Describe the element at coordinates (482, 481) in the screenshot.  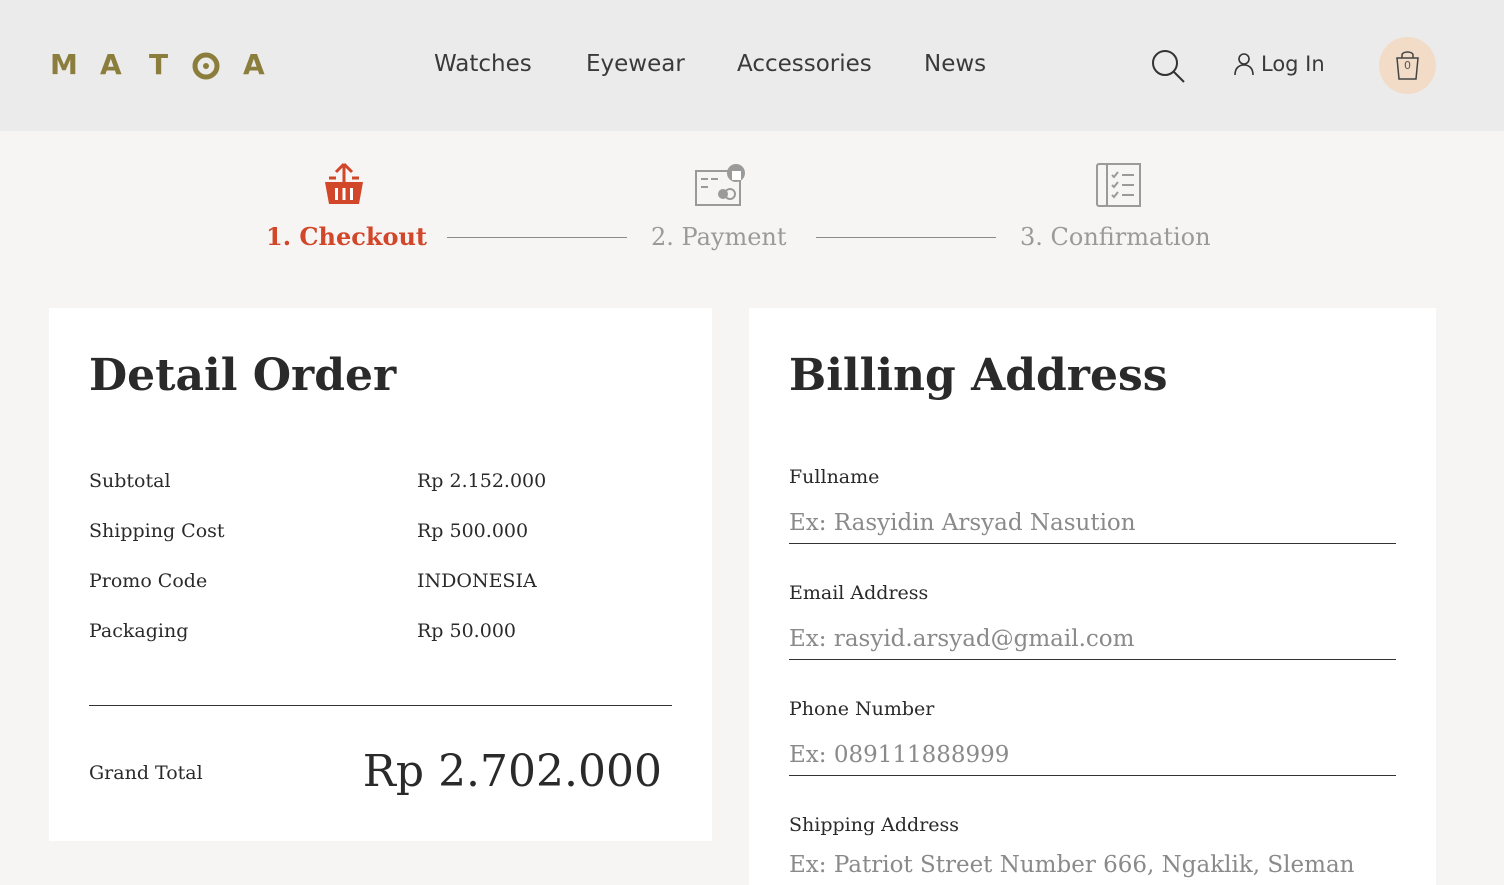
I see `subtotal-value: Rp 2.152.000` at that location.